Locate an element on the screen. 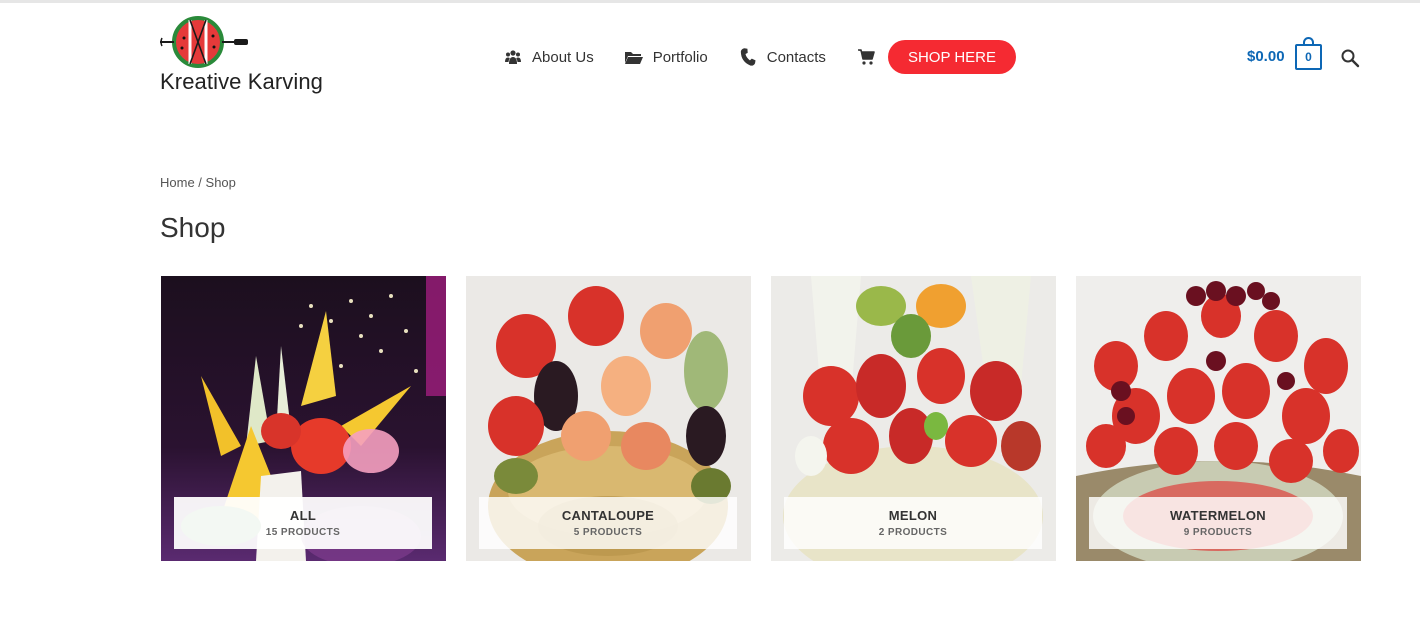 Image resolution: width=1420 pixels, height=628 pixels. watermelon-knife-logo is located at coordinates (204, 42).